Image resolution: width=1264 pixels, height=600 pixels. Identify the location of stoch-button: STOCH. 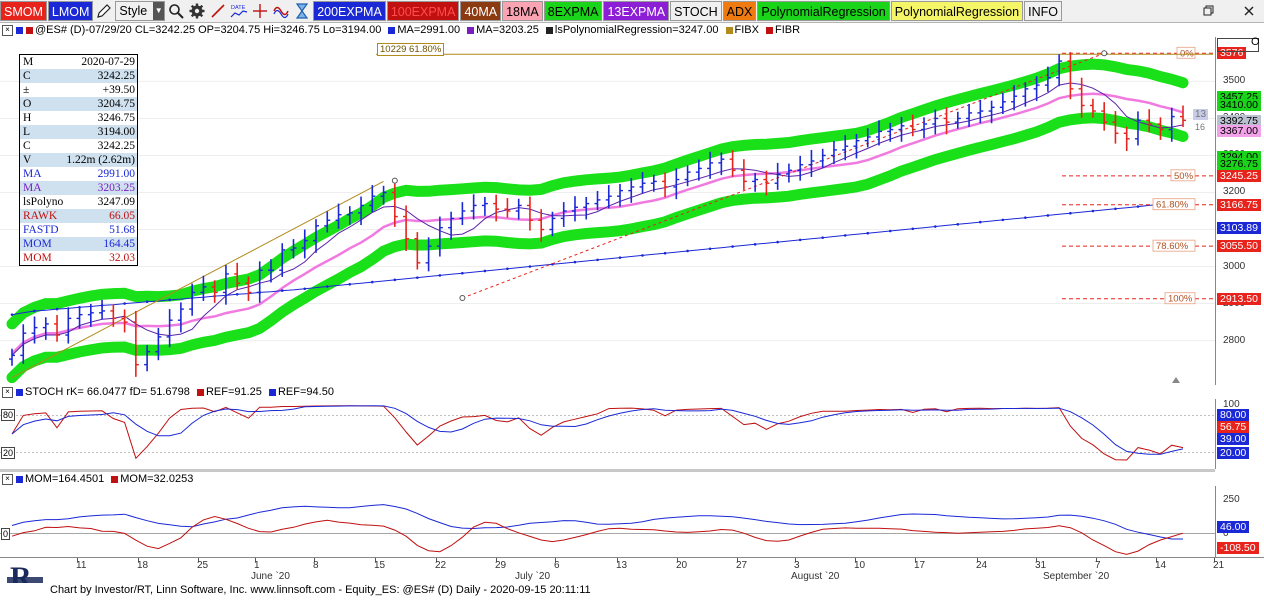
(696, 11).